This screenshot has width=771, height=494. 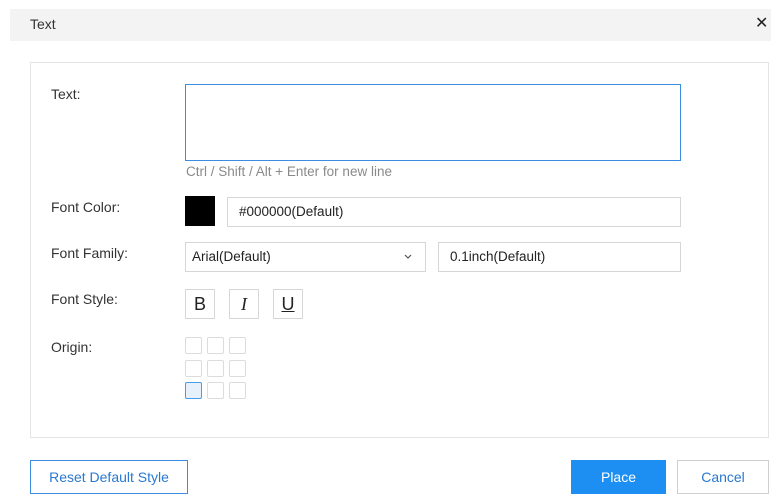 What do you see at coordinates (84, 299) in the screenshot?
I see `font-style-label: Font Style:` at bounding box center [84, 299].